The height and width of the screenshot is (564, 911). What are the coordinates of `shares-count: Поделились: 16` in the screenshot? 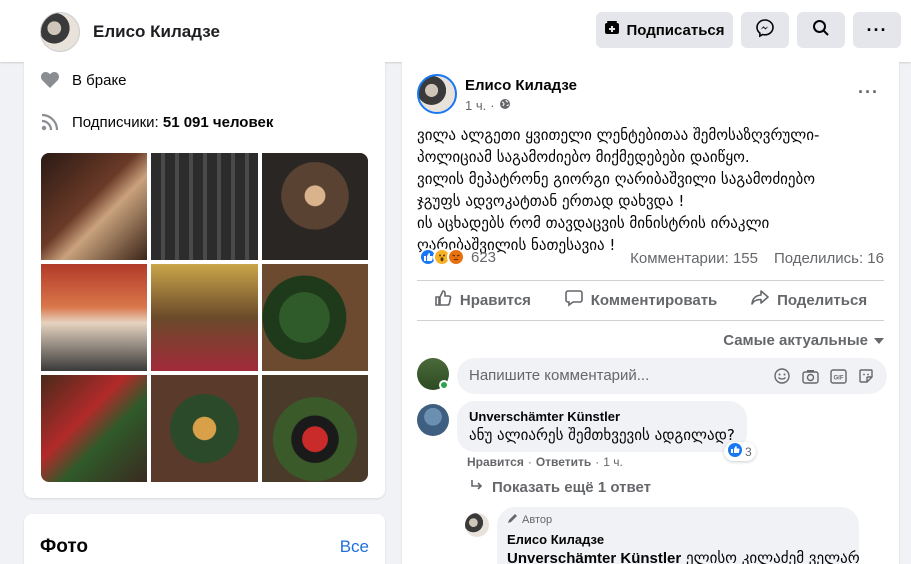 It's located at (829, 258).